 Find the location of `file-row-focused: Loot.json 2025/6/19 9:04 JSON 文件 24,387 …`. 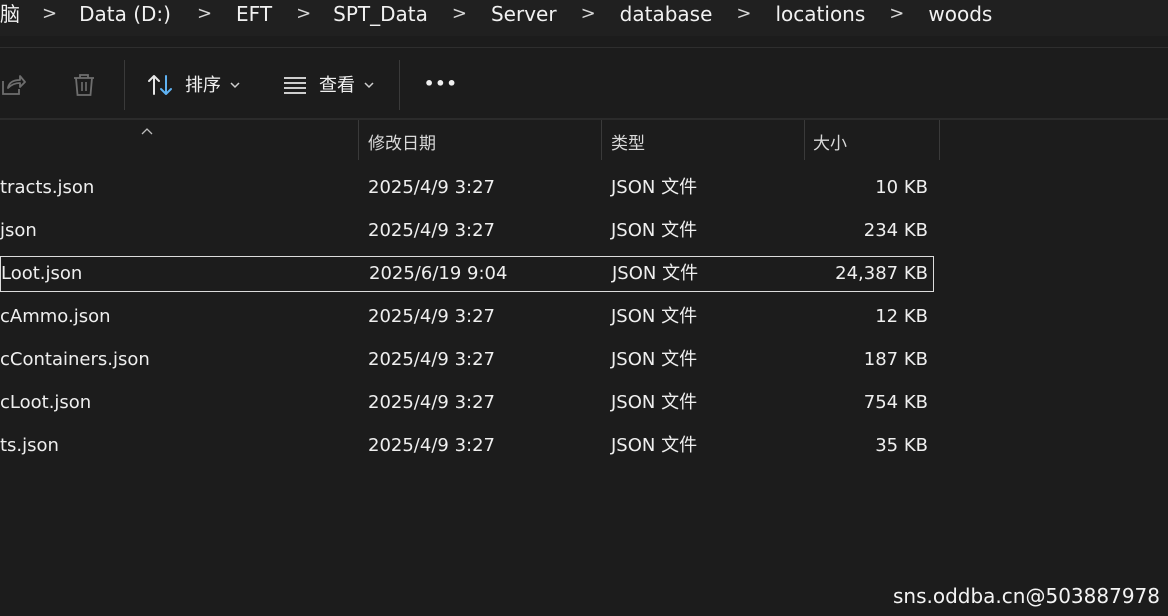

file-row-focused: Loot.json 2025/6/19 9:04 JSON 文件 24,387 … is located at coordinates (467, 274).